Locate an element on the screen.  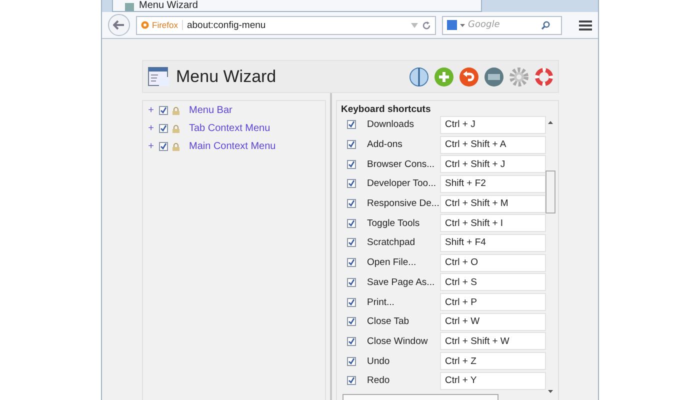
search-field: Google is located at coordinates (503, 25).